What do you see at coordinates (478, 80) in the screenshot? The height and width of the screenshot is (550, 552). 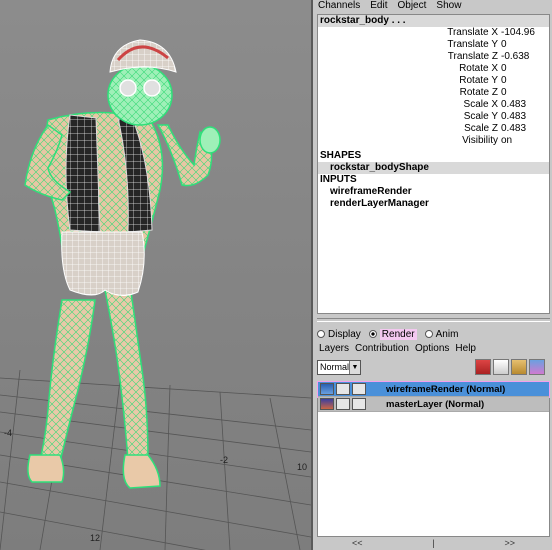 I see `attr-label: Rotate Y` at bounding box center [478, 80].